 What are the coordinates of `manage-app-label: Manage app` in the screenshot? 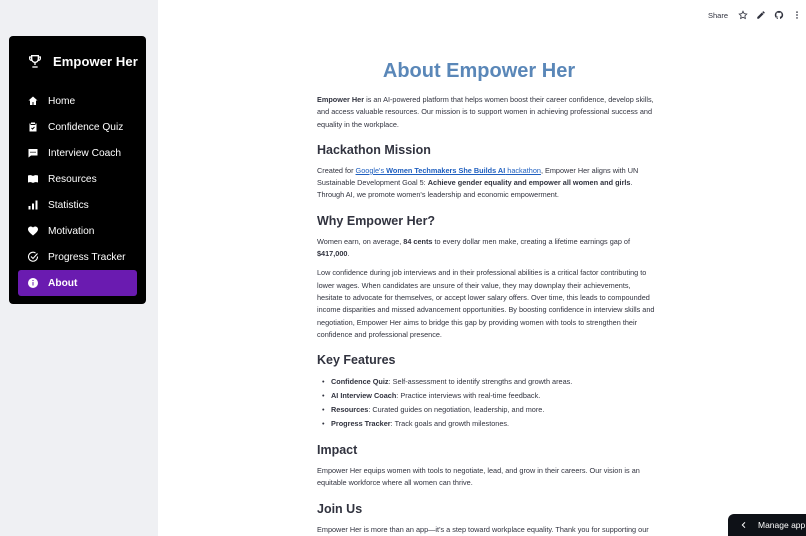 It's located at (782, 525).